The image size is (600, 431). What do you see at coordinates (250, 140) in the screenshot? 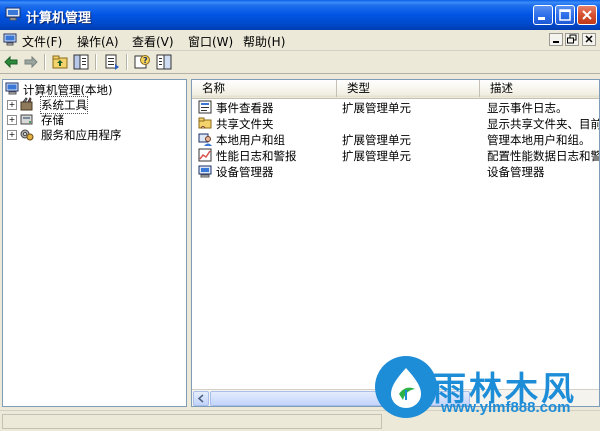
I see `list-cell-name: 本地用户和组` at bounding box center [250, 140].